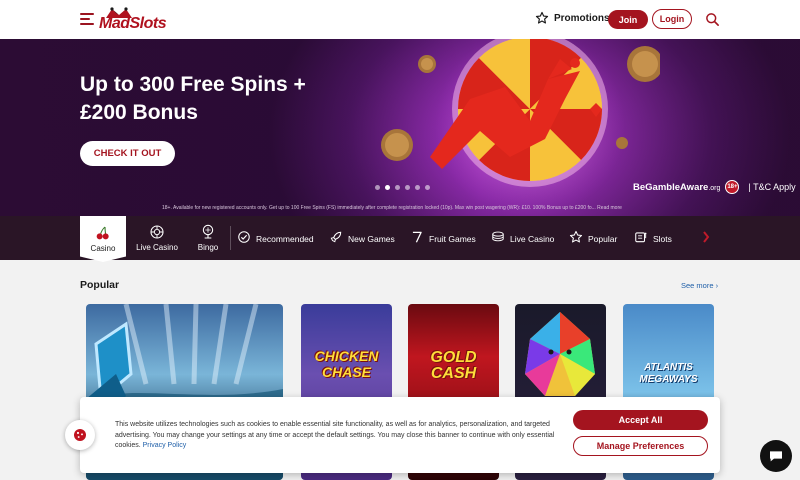  Describe the element at coordinates (127, 153) in the screenshot. I see `check-it-out-button: CHECK IT OUT` at that location.